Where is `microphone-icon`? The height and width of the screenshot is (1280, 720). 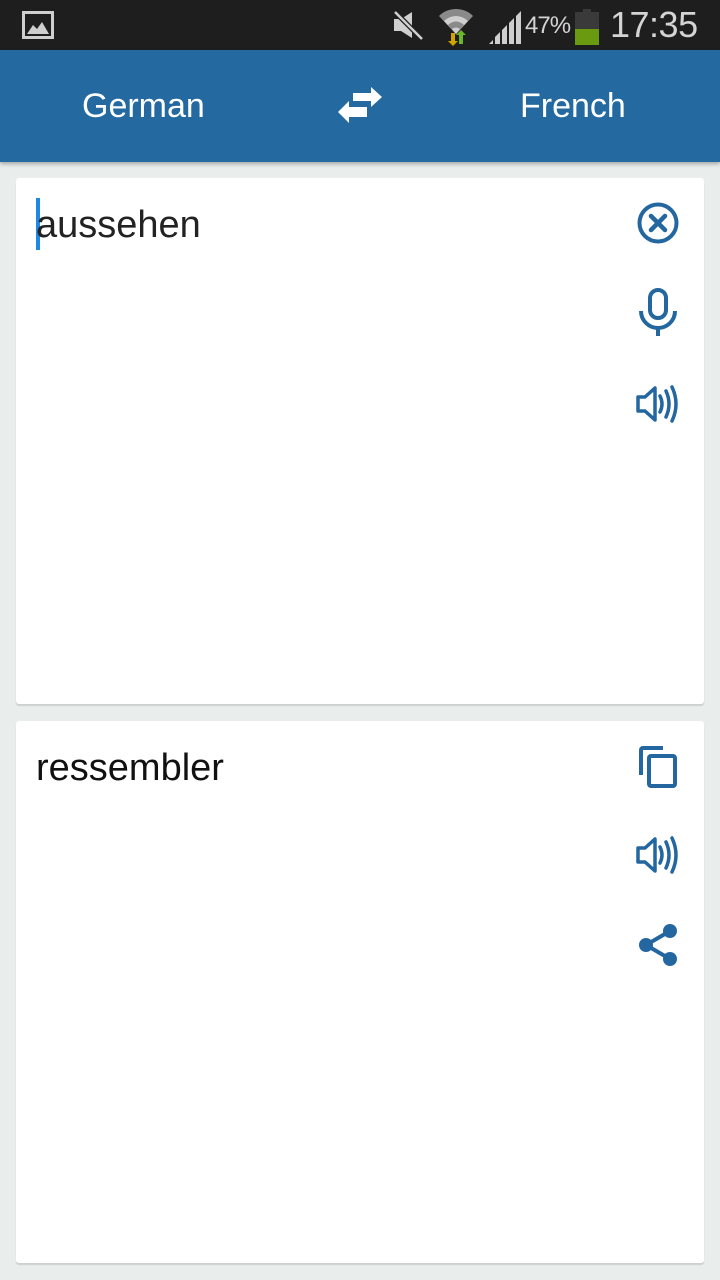
microphone-icon is located at coordinates (658, 312).